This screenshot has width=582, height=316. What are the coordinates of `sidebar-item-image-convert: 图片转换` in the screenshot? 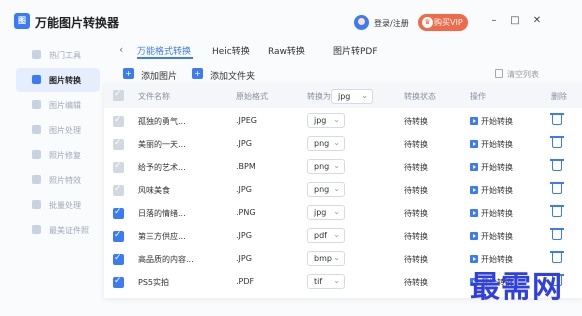 It's located at (58, 80).